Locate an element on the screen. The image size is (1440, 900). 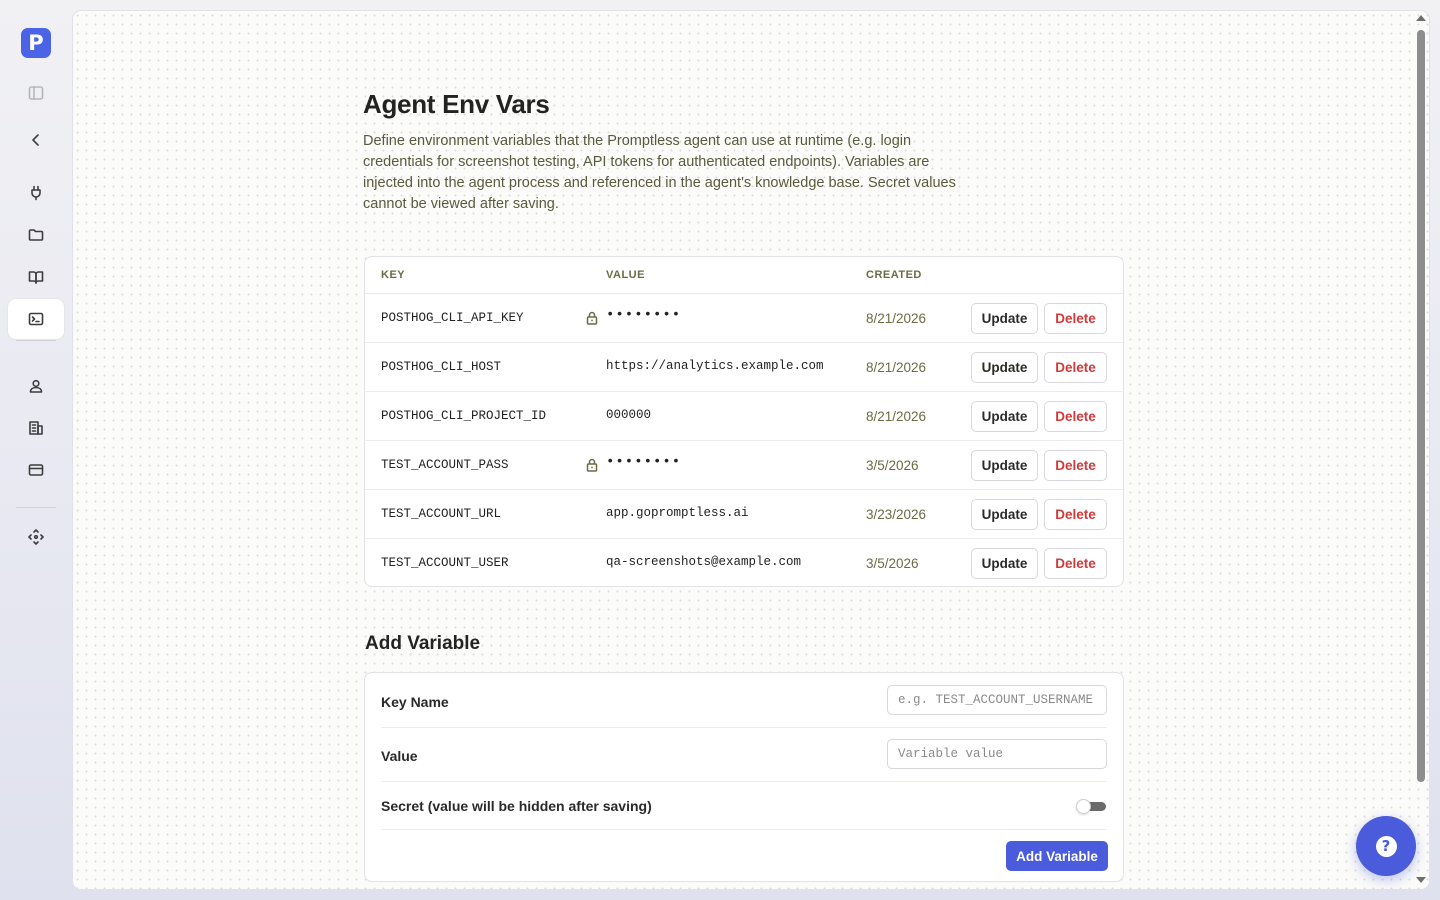
key-name-label: Key Name is located at coordinates (415, 702).